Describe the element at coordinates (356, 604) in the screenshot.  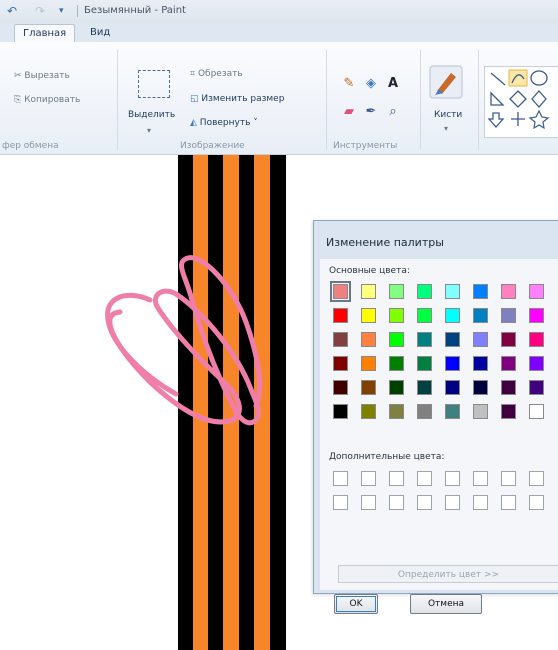
I see `ok-button: OK` at that location.